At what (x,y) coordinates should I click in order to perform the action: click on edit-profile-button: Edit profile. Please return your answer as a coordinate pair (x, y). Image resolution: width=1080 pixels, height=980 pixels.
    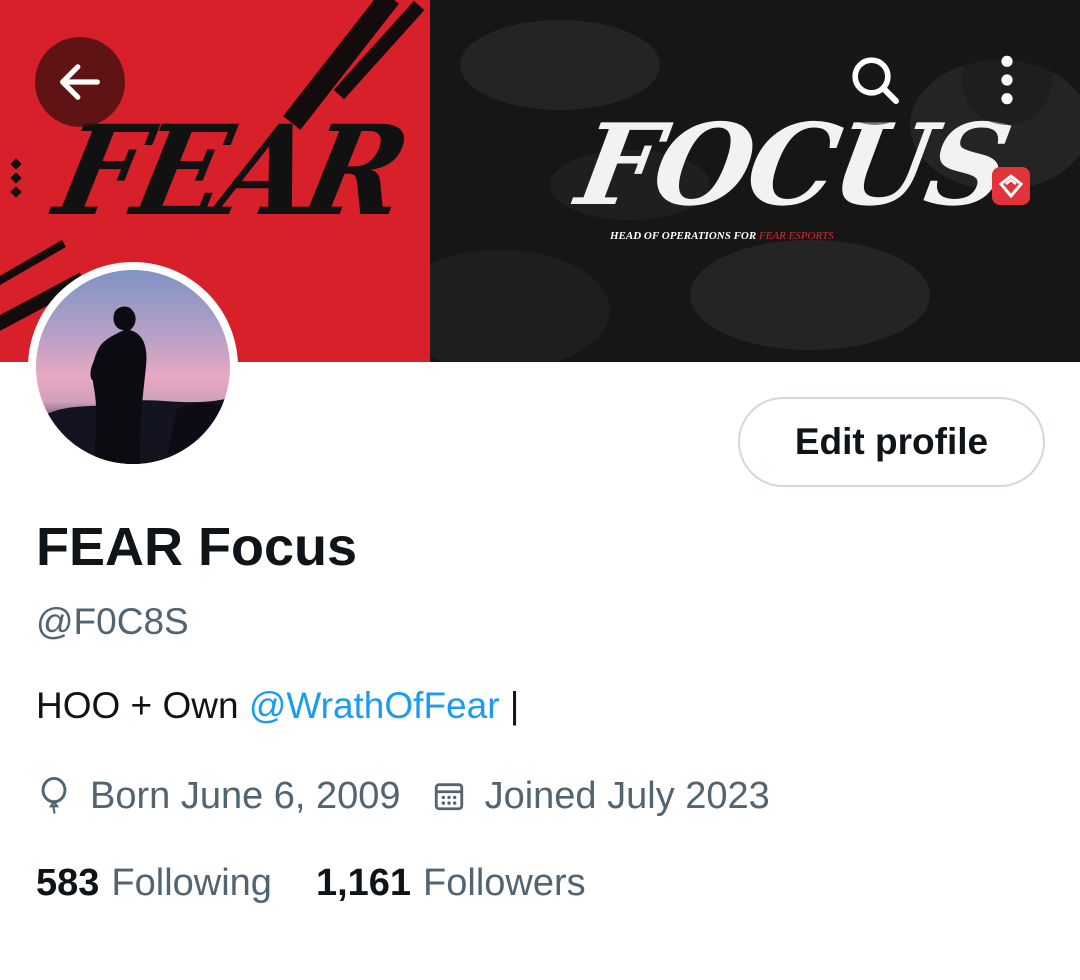
    Looking at the image, I should click on (891, 442).